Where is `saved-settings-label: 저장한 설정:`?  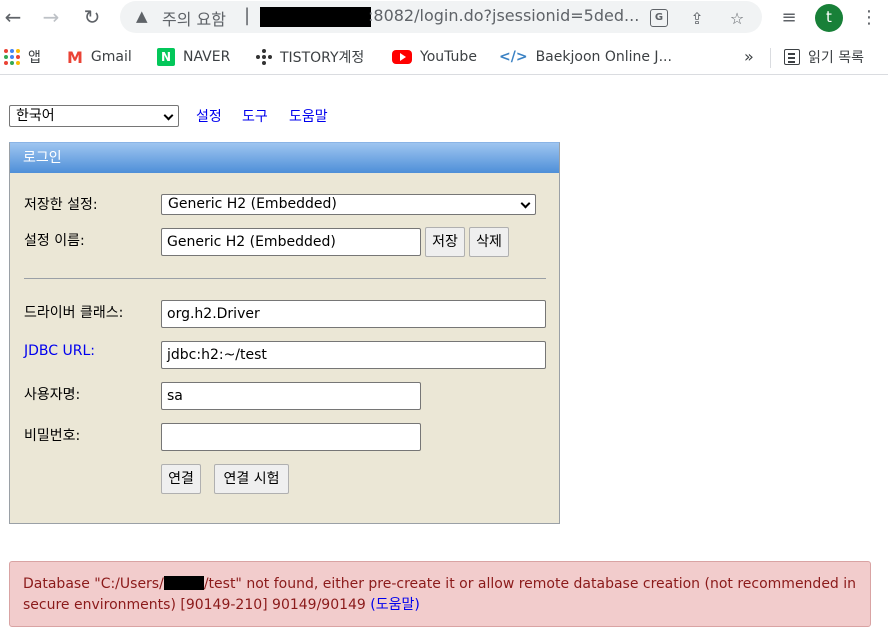
saved-settings-label: 저장한 설정: is located at coordinates (61, 205).